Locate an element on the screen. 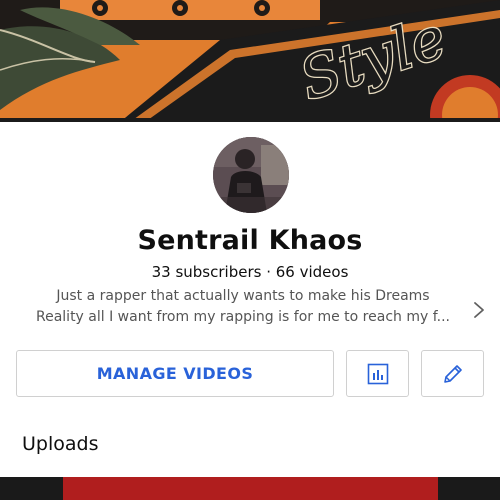 The image size is (500, 500). edit-channel-button is located at coordinates (452, 373).